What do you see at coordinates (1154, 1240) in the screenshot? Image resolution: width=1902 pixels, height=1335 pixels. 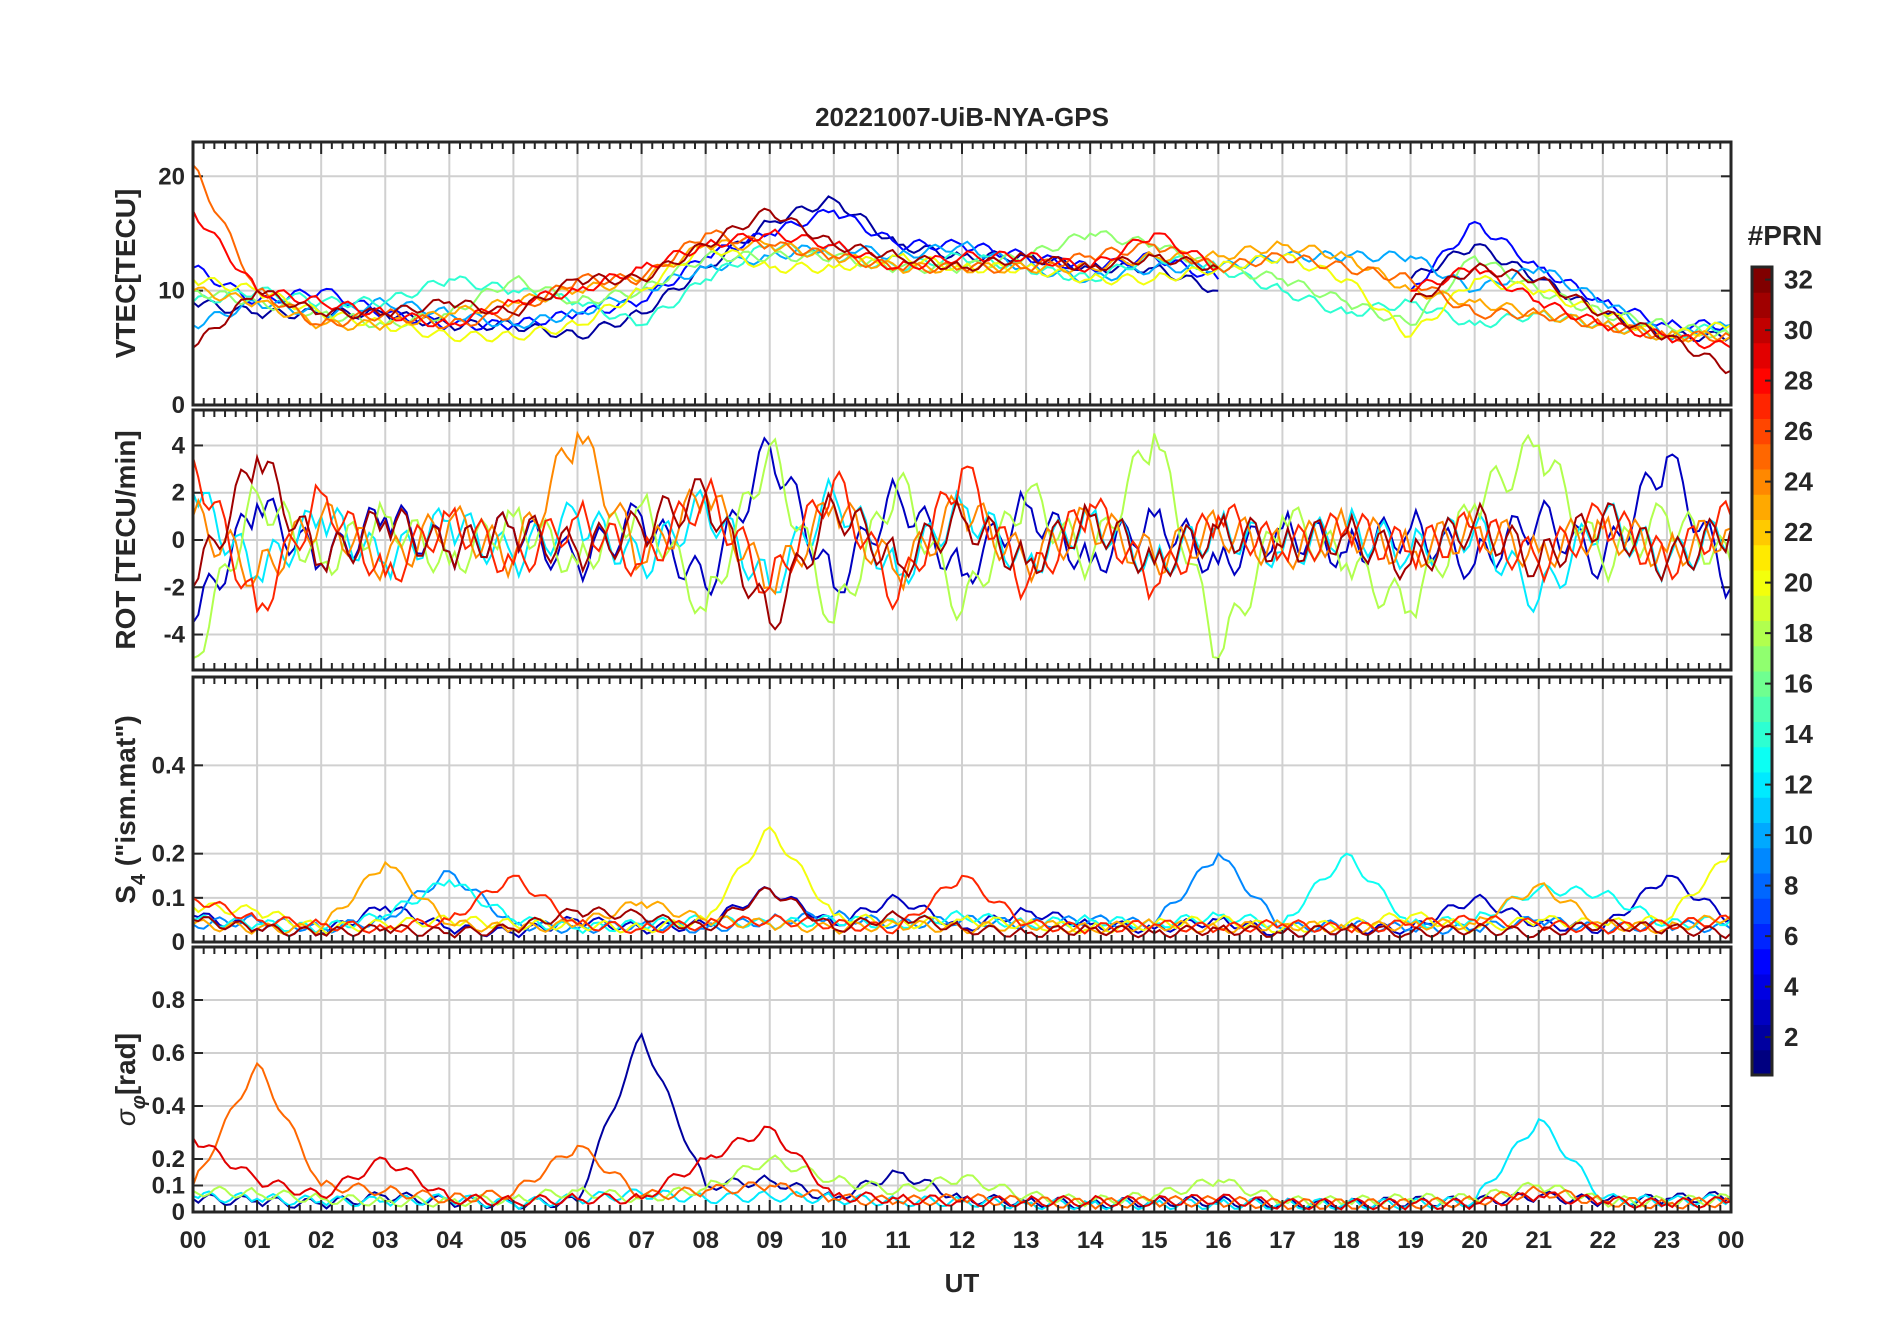 I see `x-tick-label: 15` at bounding box center [1154, 1240].